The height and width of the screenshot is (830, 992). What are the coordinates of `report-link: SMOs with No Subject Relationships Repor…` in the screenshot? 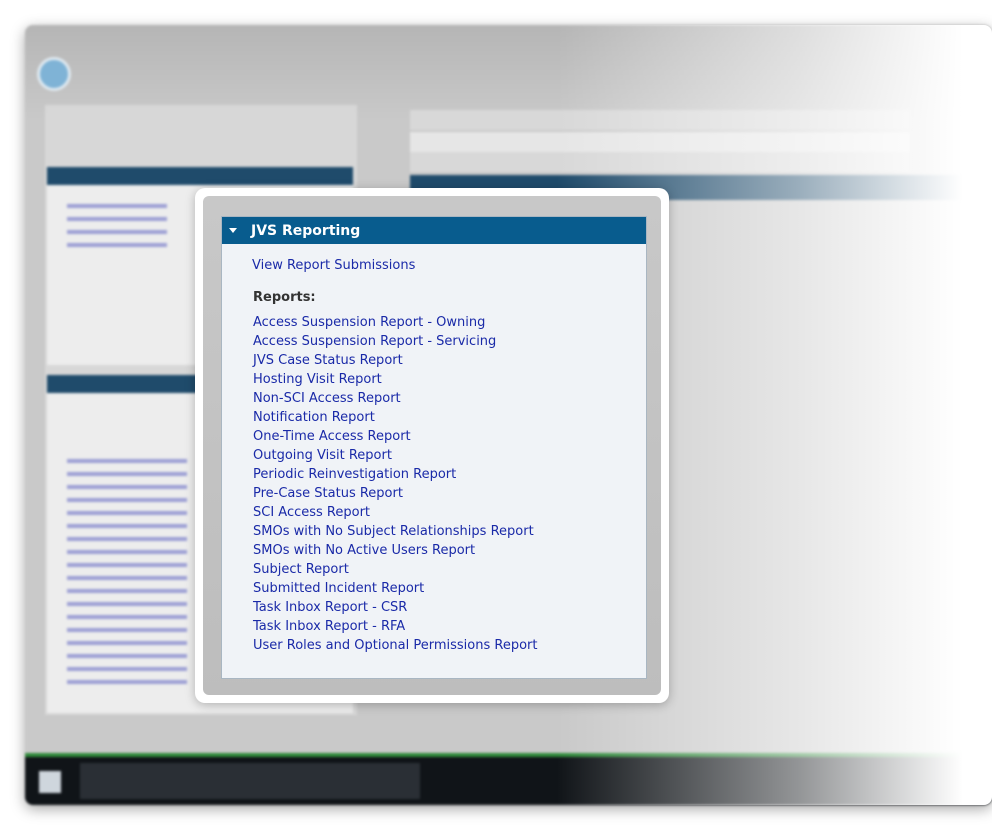 It's located at (449, 531).